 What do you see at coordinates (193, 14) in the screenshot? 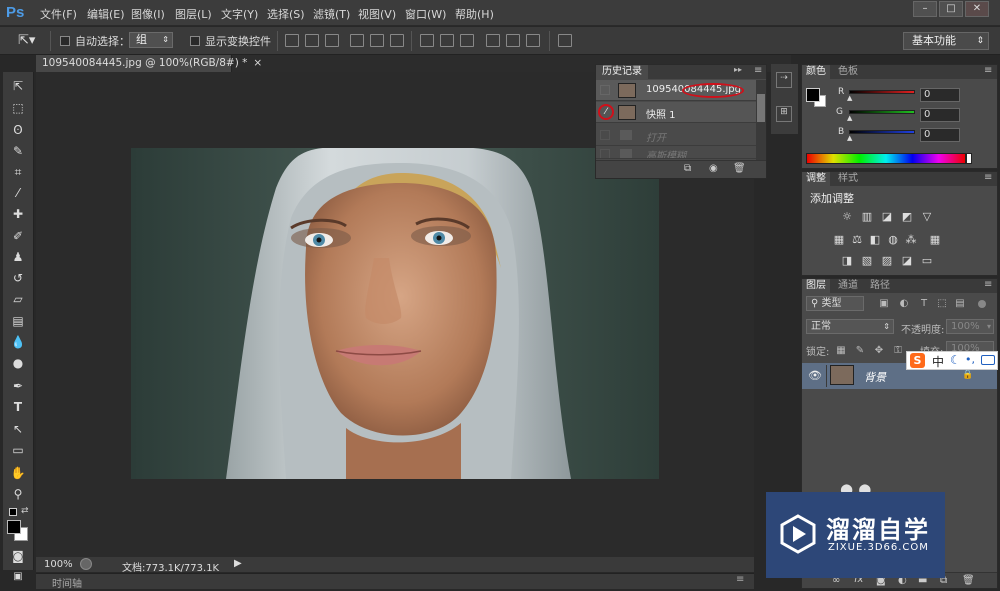
I see `menu-layer: 图层(L)` at bounding box center [193, 14].